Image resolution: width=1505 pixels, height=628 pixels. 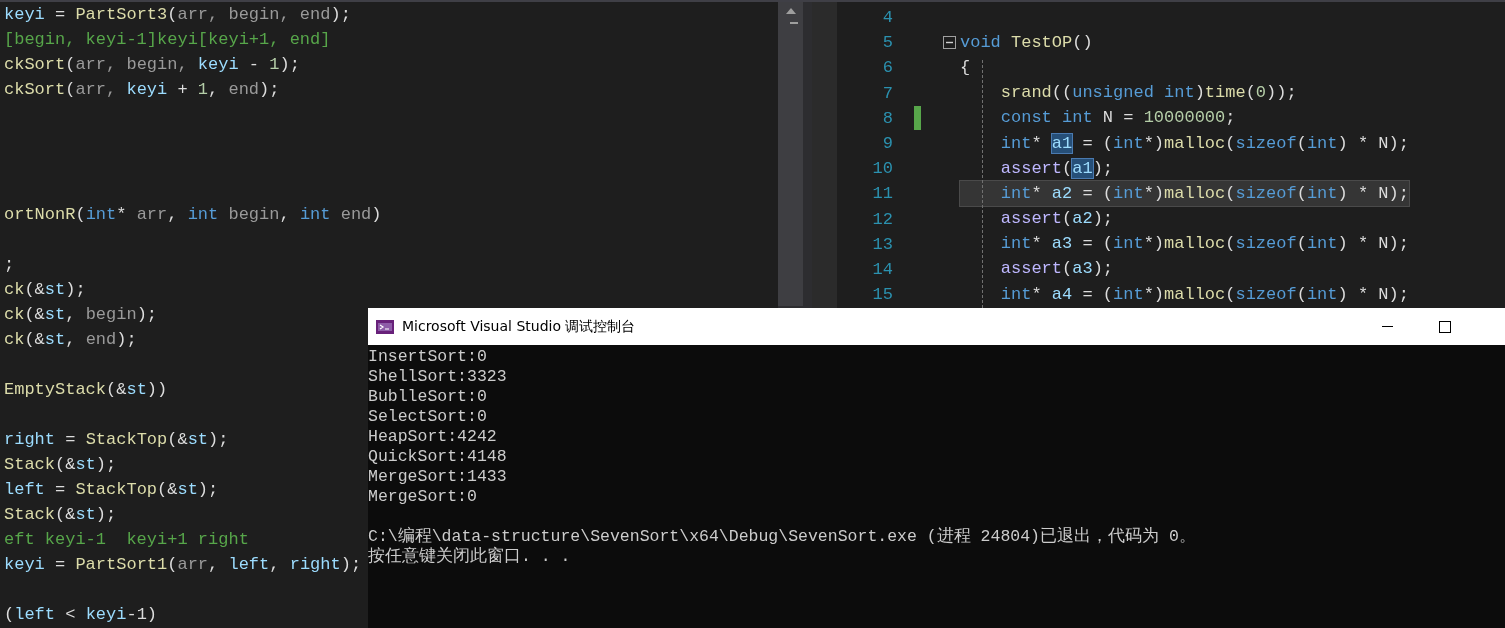 What do you see at coordinates (887, 18) in the screenshot?
I see `line-number: 4` at bounding box center [887, 18].